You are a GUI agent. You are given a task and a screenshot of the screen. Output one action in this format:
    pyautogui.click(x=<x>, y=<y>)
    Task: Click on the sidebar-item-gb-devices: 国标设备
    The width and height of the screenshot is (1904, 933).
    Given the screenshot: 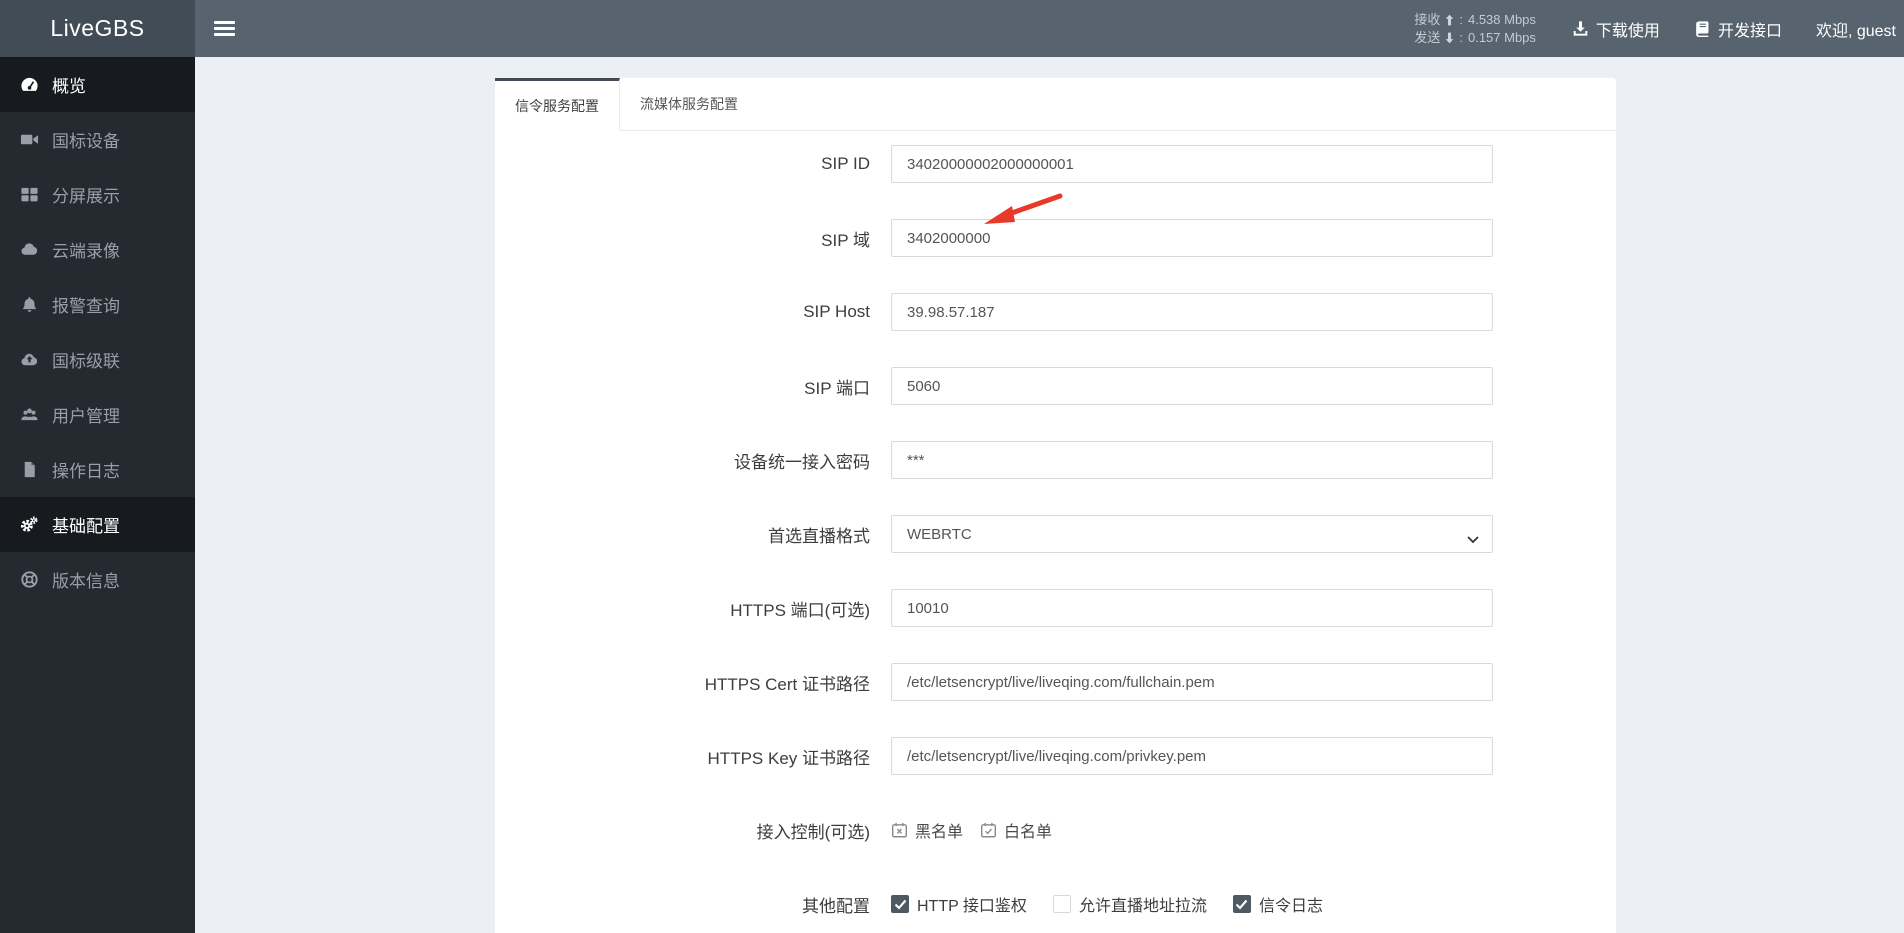 What is the action you would take?
    pyautogui.click(x=97, y=139)
    